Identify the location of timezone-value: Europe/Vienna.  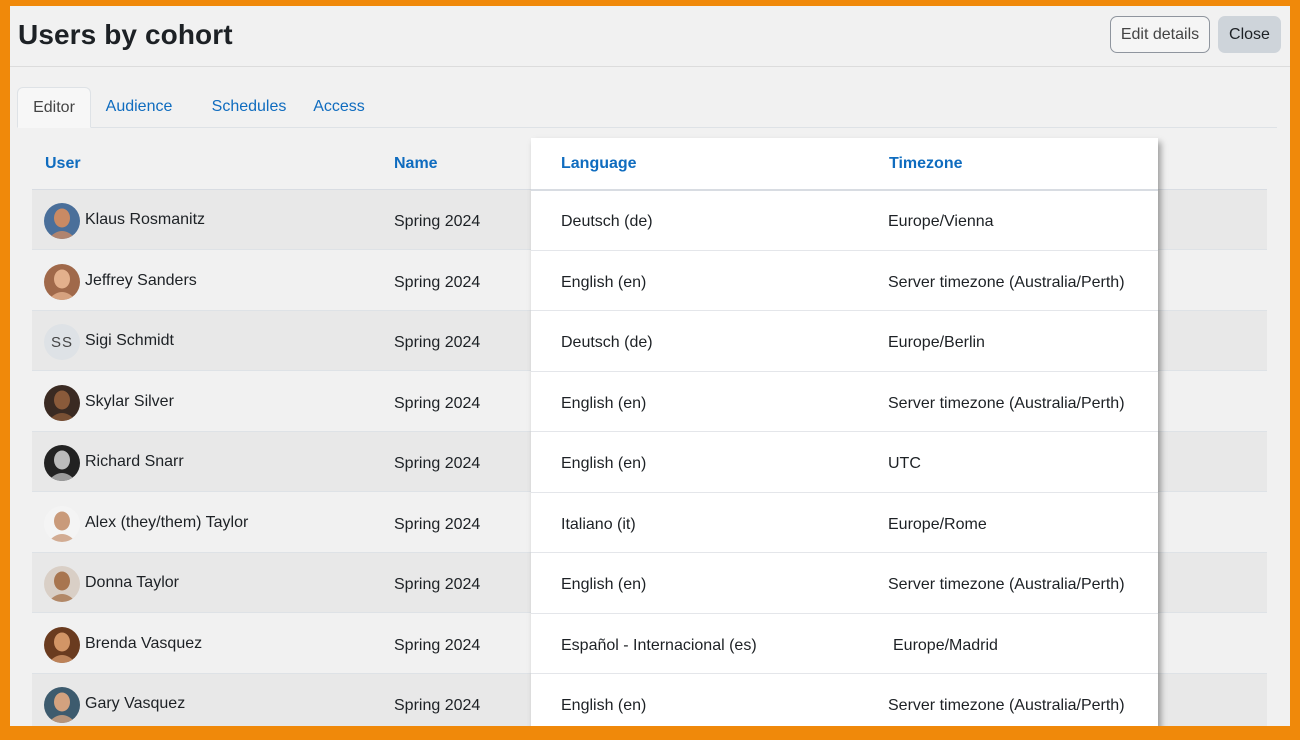
(941, 221).